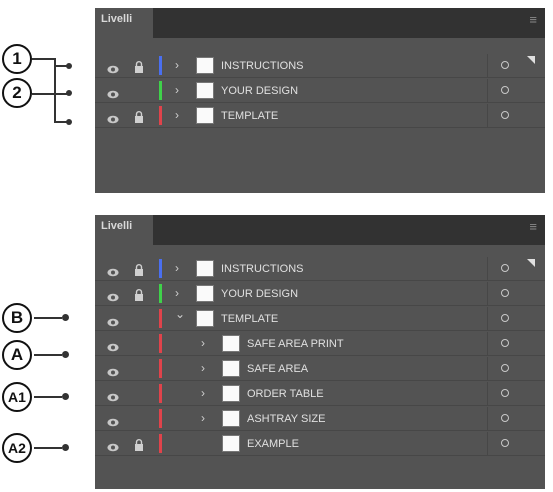 This screenshot has width=553, height=492. Describe the element at coordinates (286, 419) in the screenshot. I see `layer-name: ASHTRAY SIZE` at that location.